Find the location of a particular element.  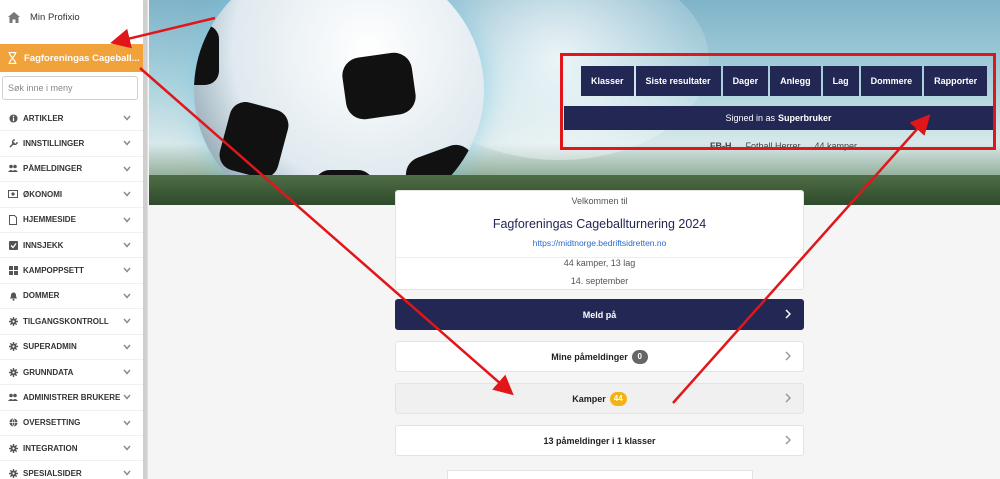

event-date: 14. september is located at coordinates (599, 281).